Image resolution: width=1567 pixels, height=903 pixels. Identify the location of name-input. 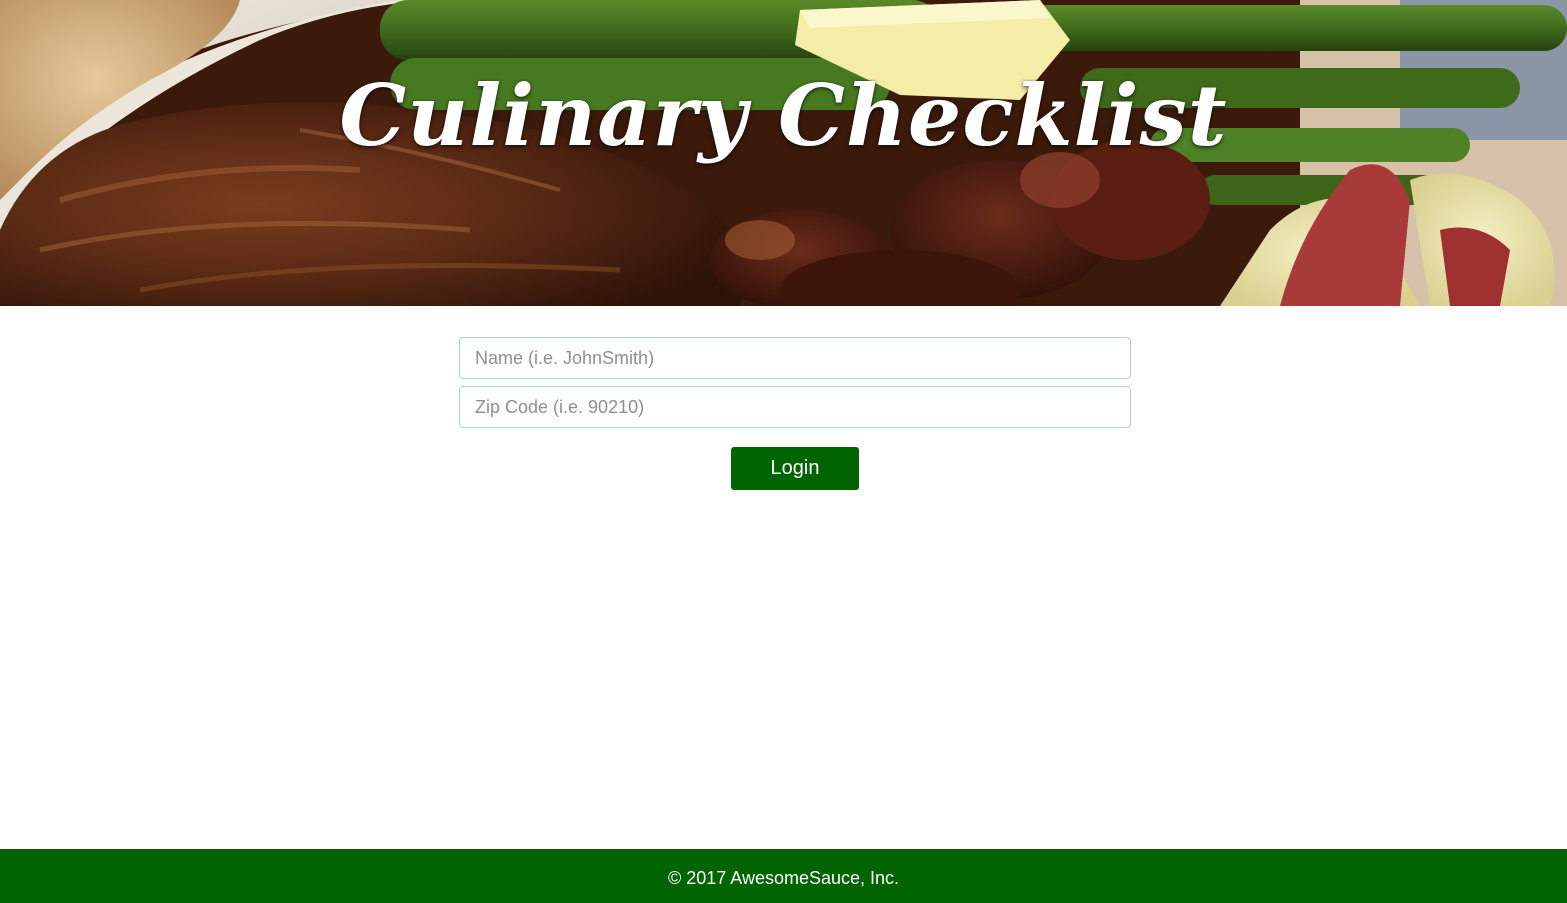
(795, 358).